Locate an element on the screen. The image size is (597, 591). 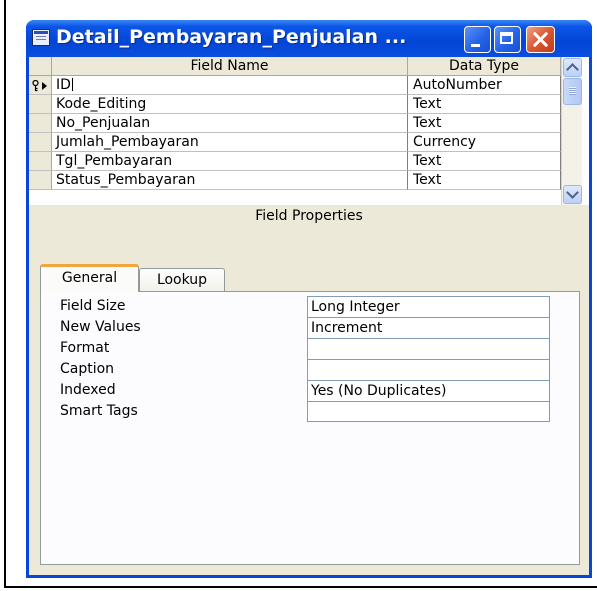
property-value-new-values: Increment is located at coordinates (428, 327).